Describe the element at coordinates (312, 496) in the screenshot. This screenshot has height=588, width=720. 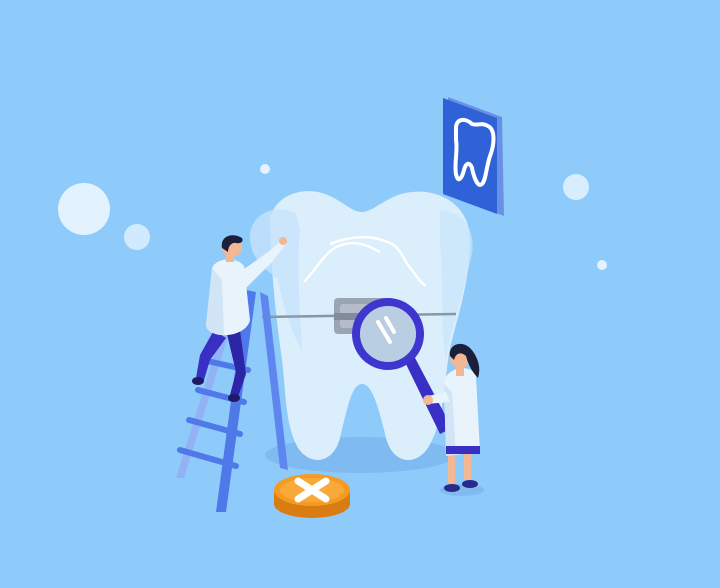
I see `close-x-icon` at that location.